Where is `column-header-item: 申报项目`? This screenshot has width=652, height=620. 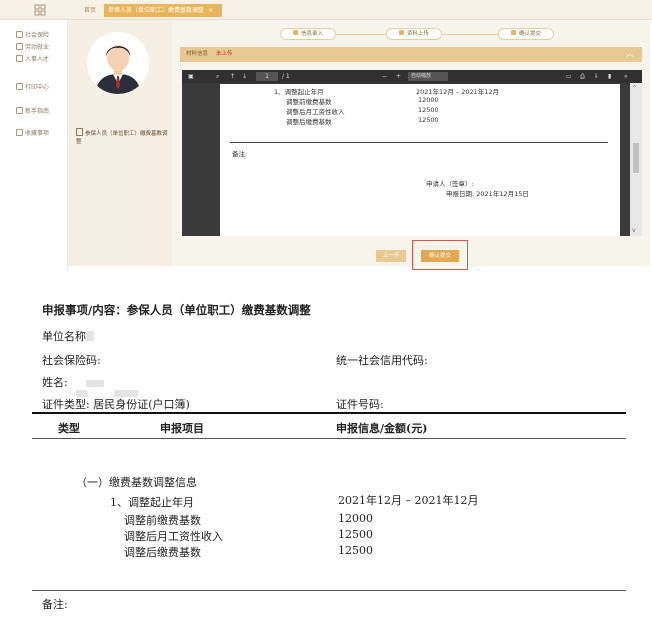 column-header-item: 申报项目 is located at coordinates (182, 428).